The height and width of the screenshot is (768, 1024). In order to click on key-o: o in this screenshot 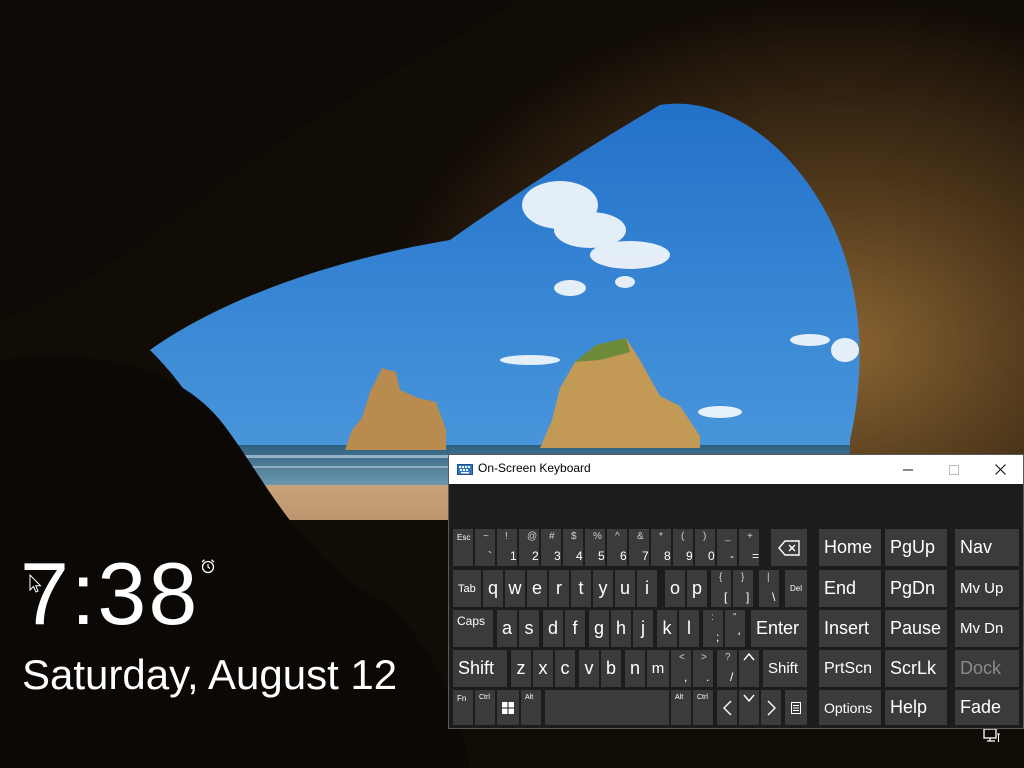, I will do `click(675, 588)`.